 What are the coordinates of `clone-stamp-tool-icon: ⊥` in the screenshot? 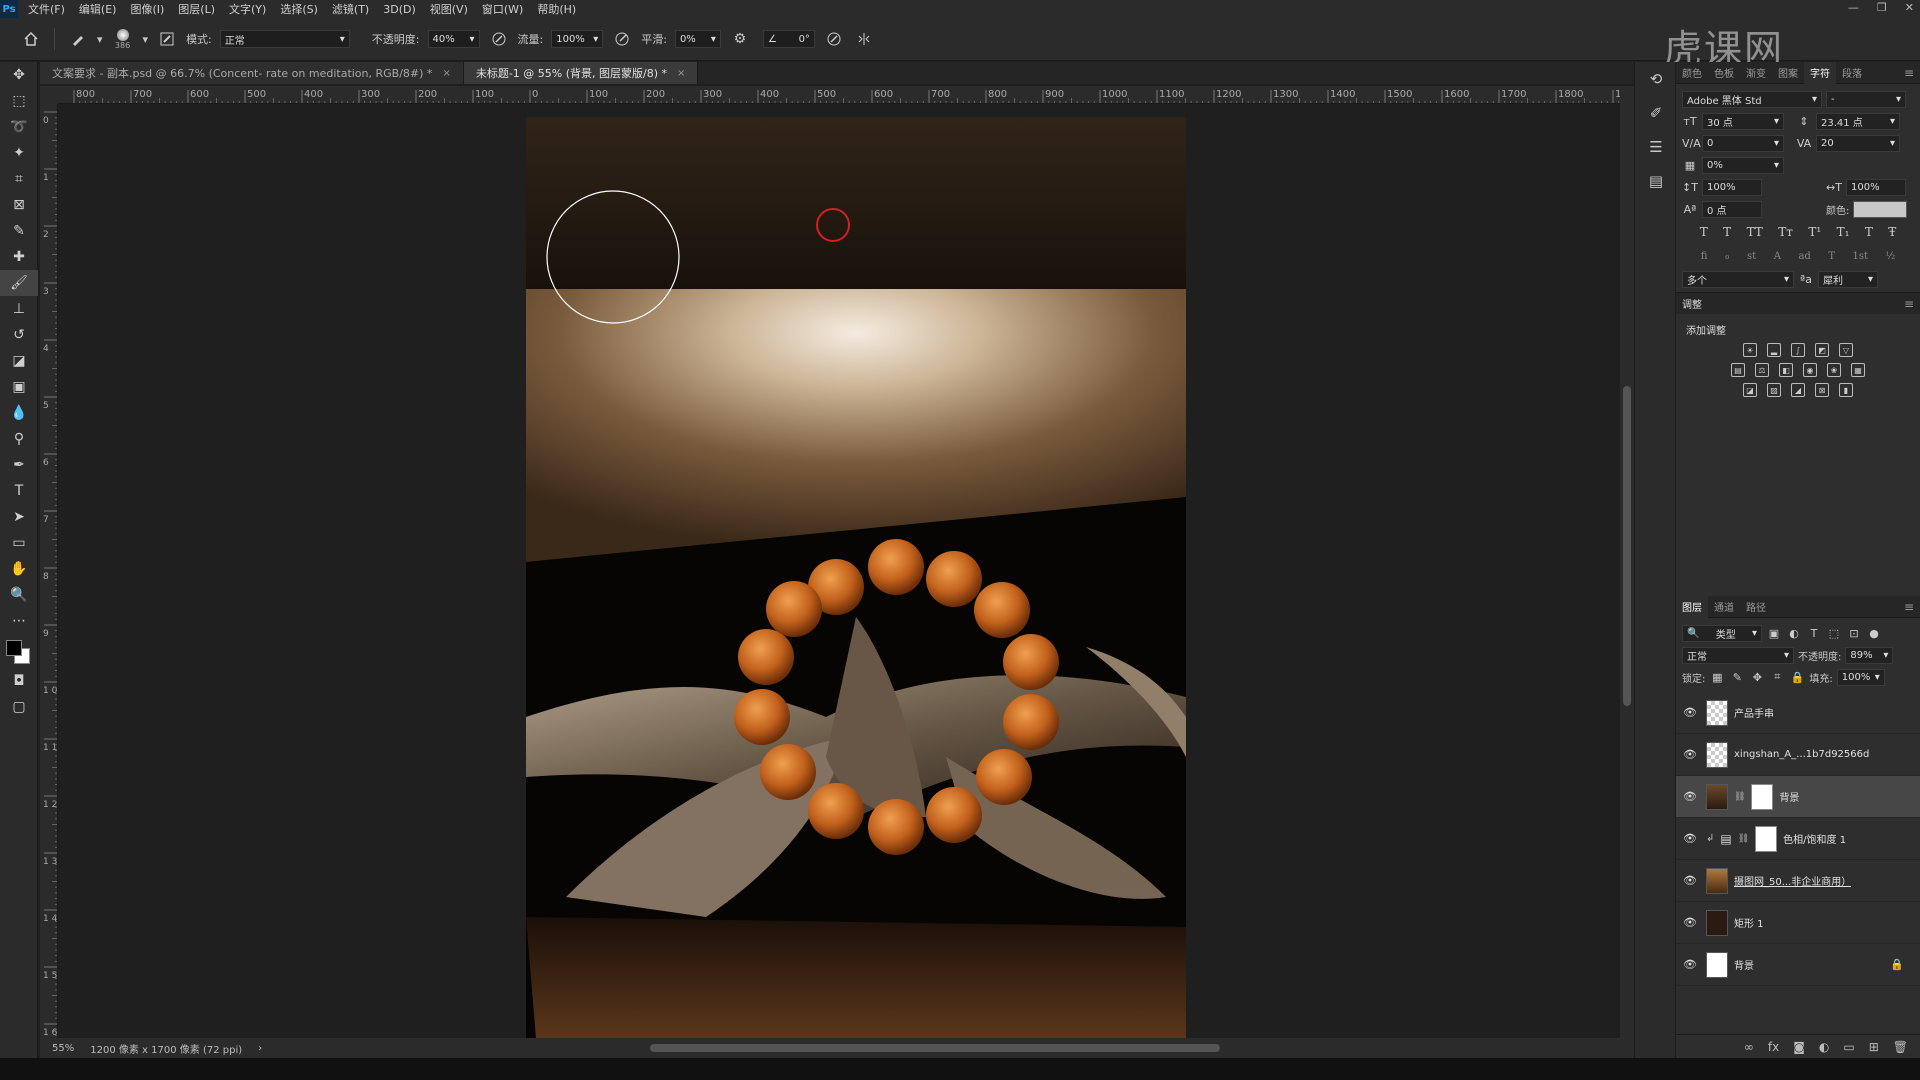 It's located at (19, 309).